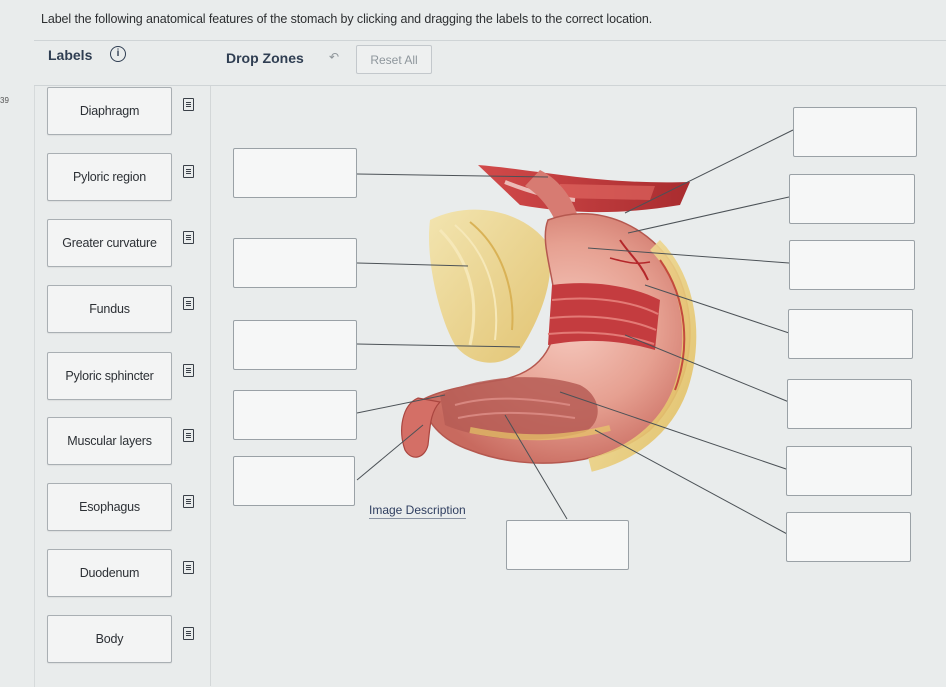 The height and width of the screenshot is (687, 946). Describe the element at coordinates (490, 286) in the screenshot. I see `omentum-fat` at that location.